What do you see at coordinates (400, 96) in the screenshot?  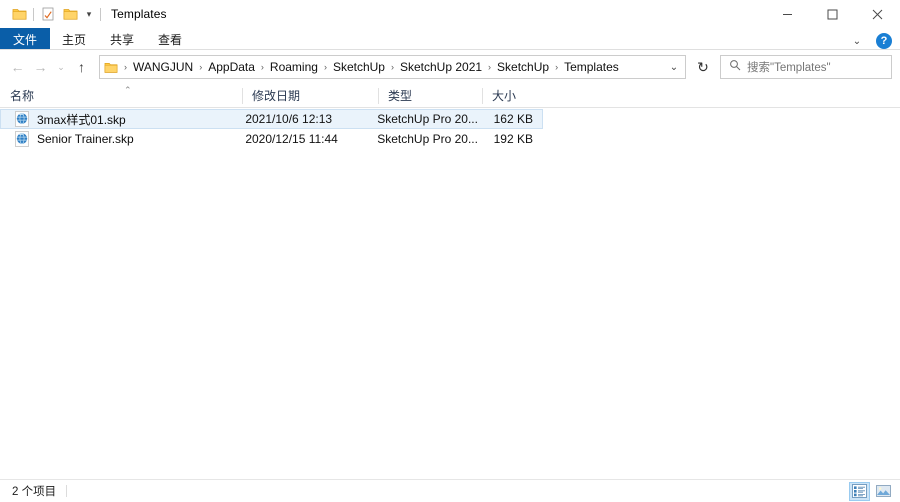 I see `column-header-type-label: 类型` at bounding box center [400, 96].